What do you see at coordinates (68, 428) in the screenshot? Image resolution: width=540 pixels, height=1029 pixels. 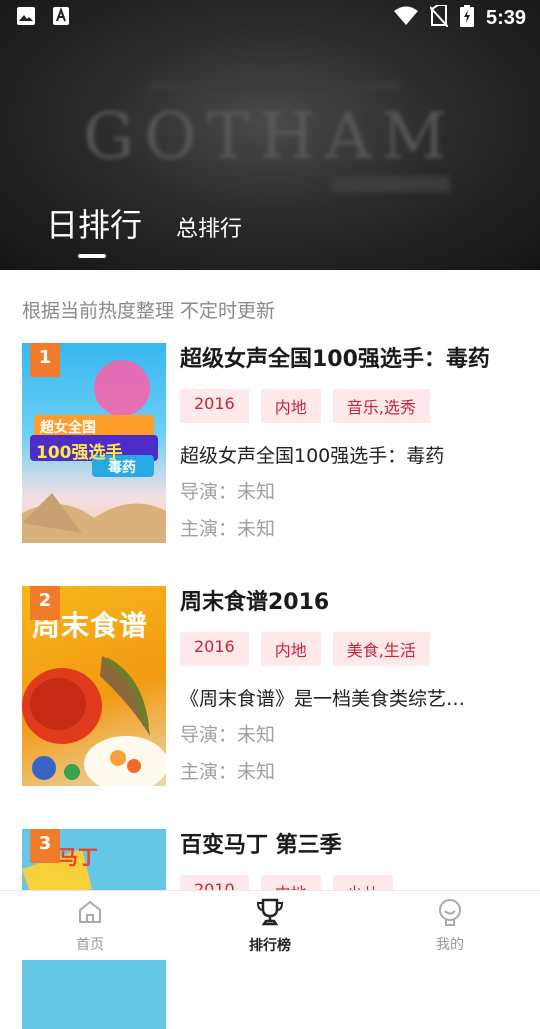 I see `poster-caption-line-1: 超女全国` at bounding box center [68, 428].